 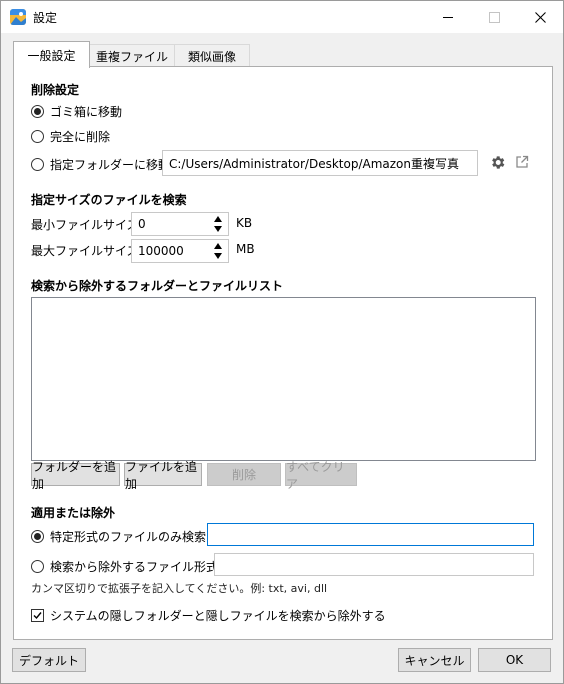 I want to click on max-size-unit: MB, so click(x=245, y=249).